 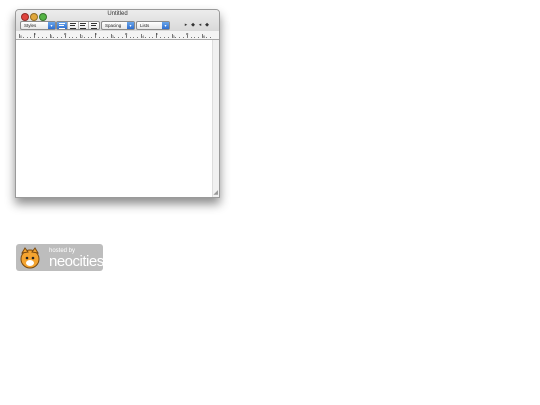 I want to click on neocities-badge: hosted by neocities, so click(x=59, y=257).